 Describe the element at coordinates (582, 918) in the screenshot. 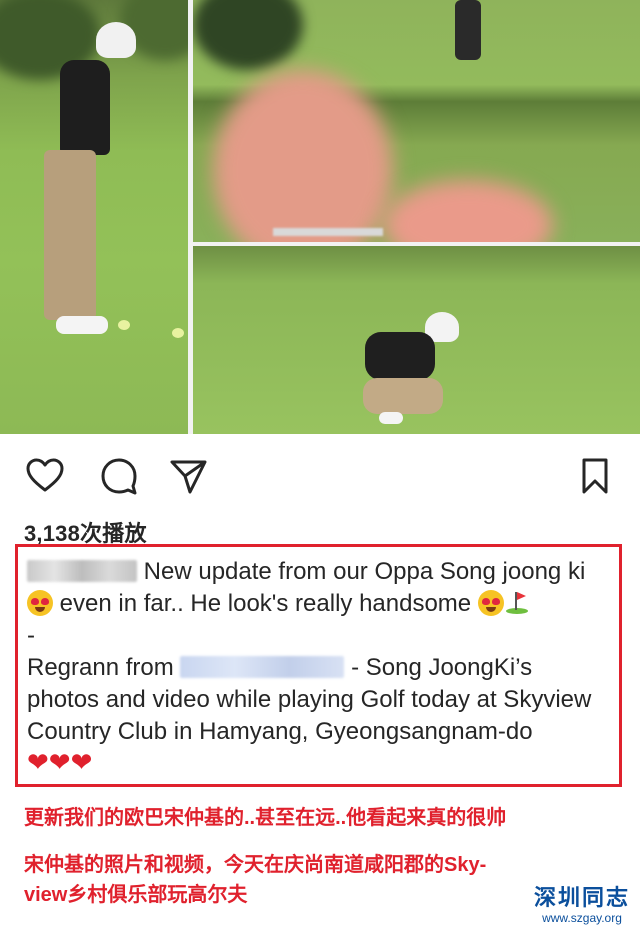

I see `watermark-url: www.szgay.org` at that location.